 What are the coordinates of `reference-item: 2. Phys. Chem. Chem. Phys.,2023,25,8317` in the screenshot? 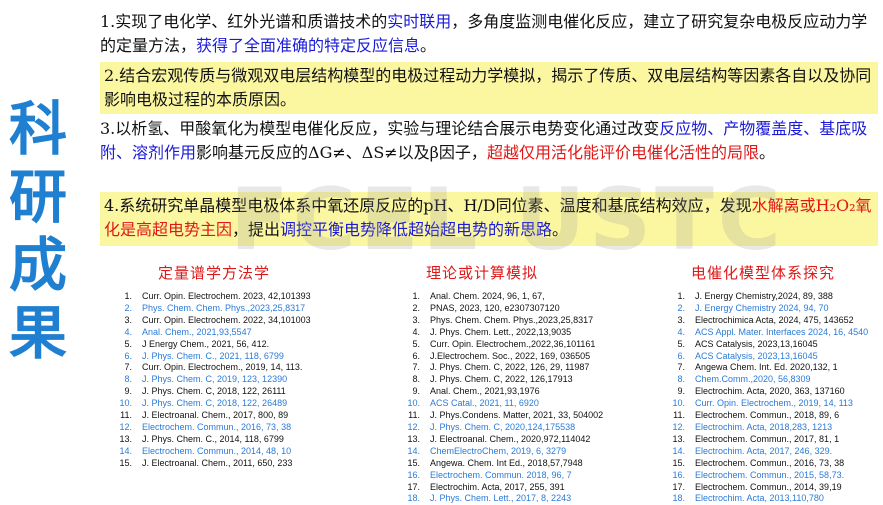 It's located at (235, 309).